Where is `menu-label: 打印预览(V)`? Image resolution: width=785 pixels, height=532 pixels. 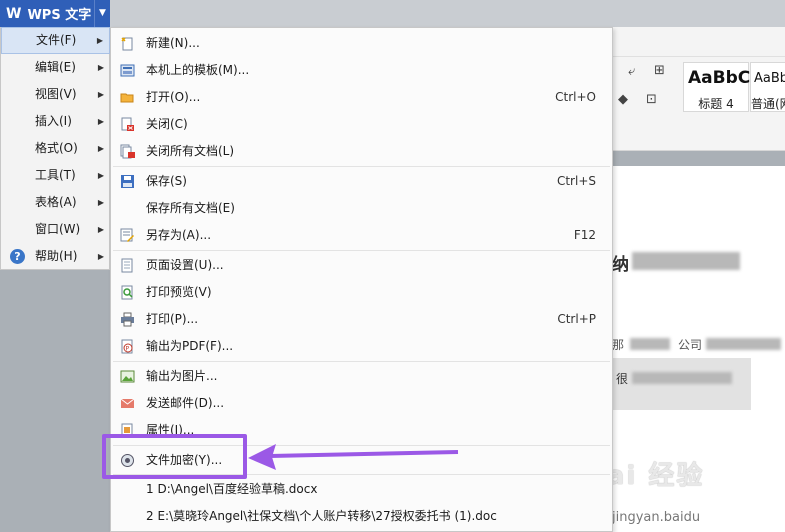
menu-label: 打印预览(V) is located at coordinates (179, 292).